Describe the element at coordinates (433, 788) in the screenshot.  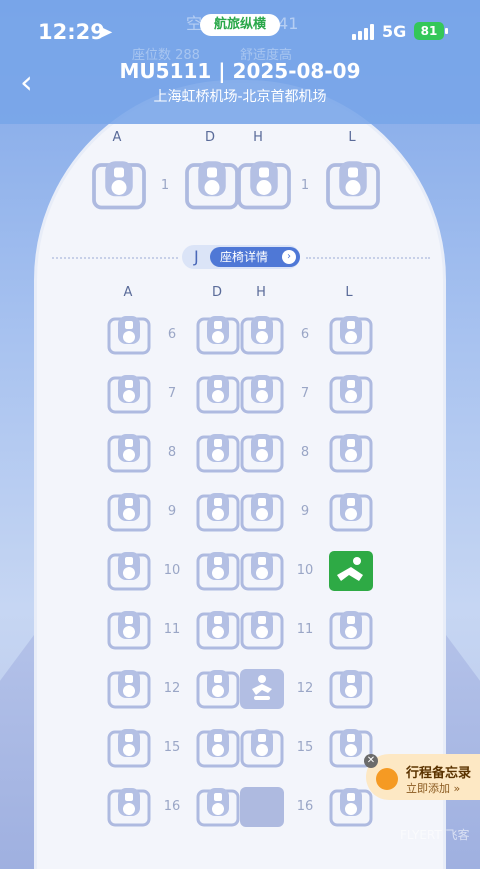
I see `memo-add-link: 立即添加 »` at that location.